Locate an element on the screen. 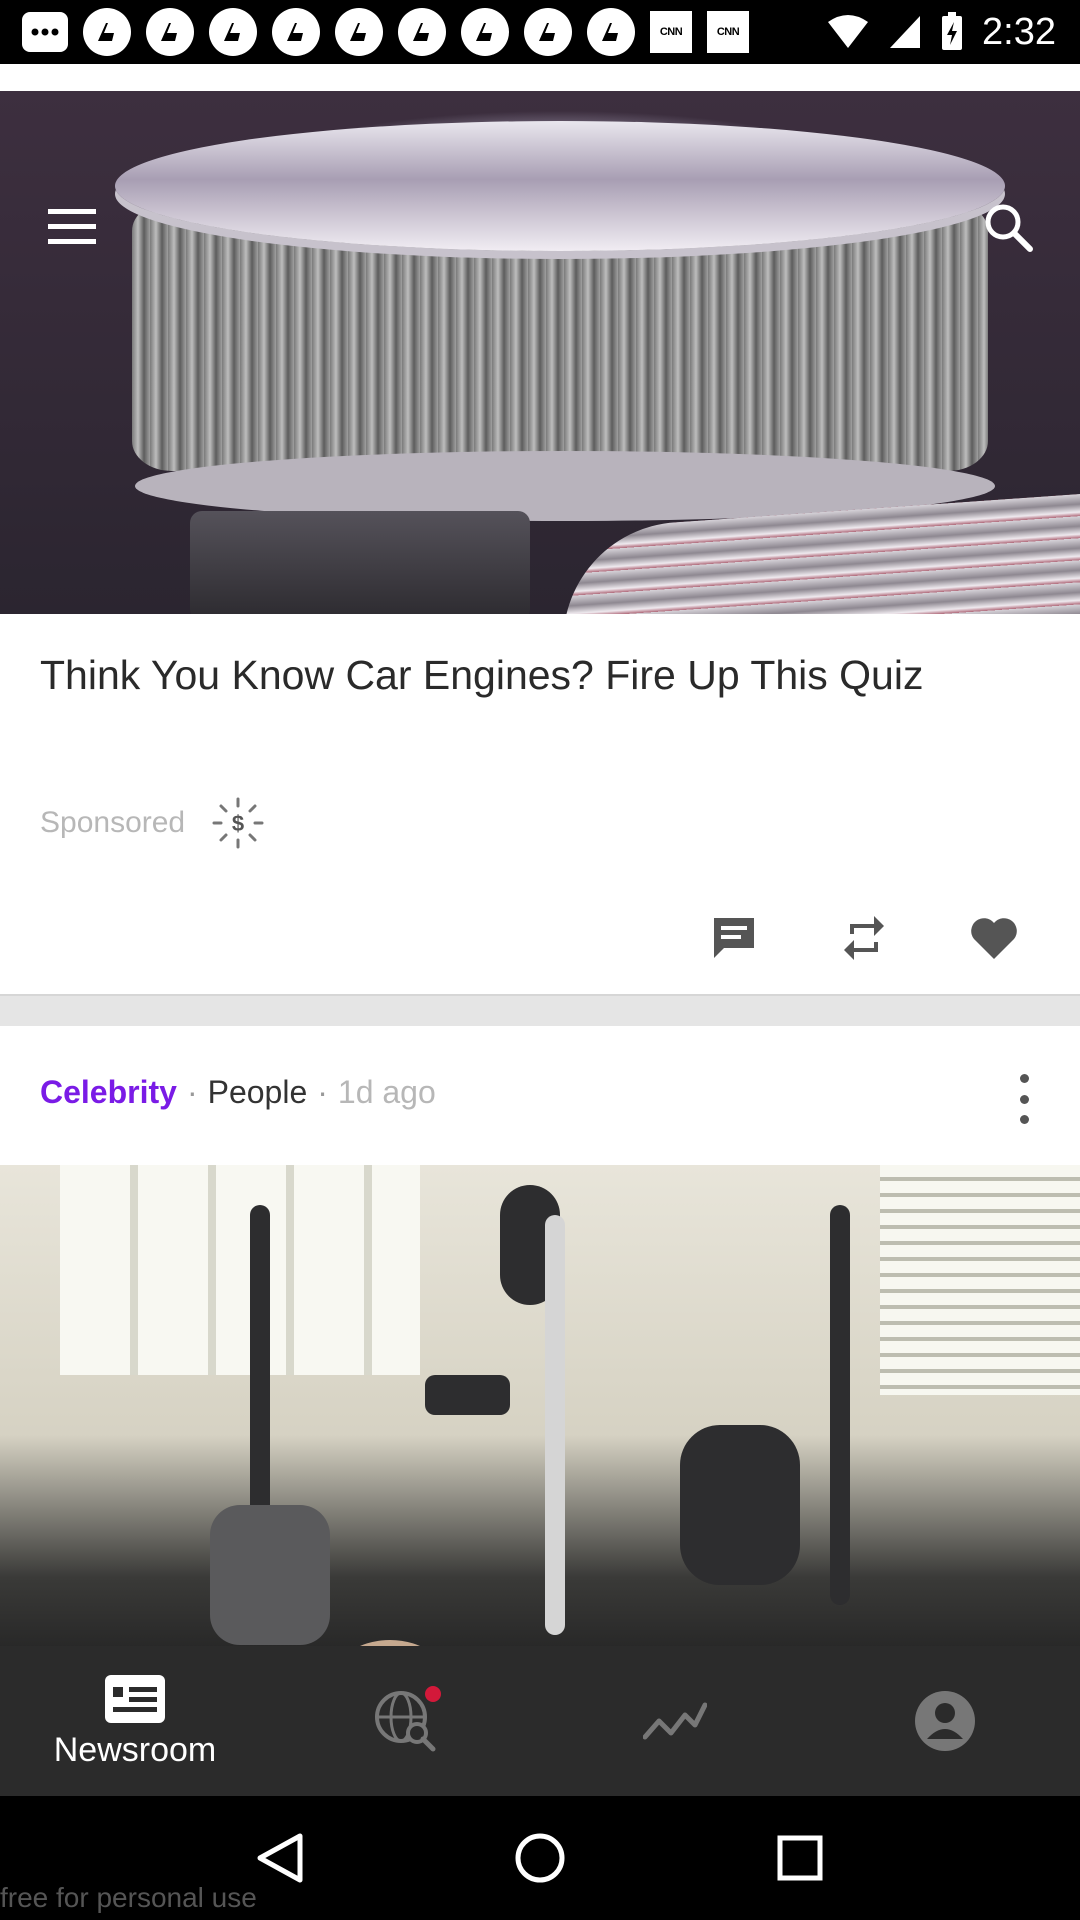 The image size is (1080, 1920). source-link: People is located at coordinates (258, 1092).